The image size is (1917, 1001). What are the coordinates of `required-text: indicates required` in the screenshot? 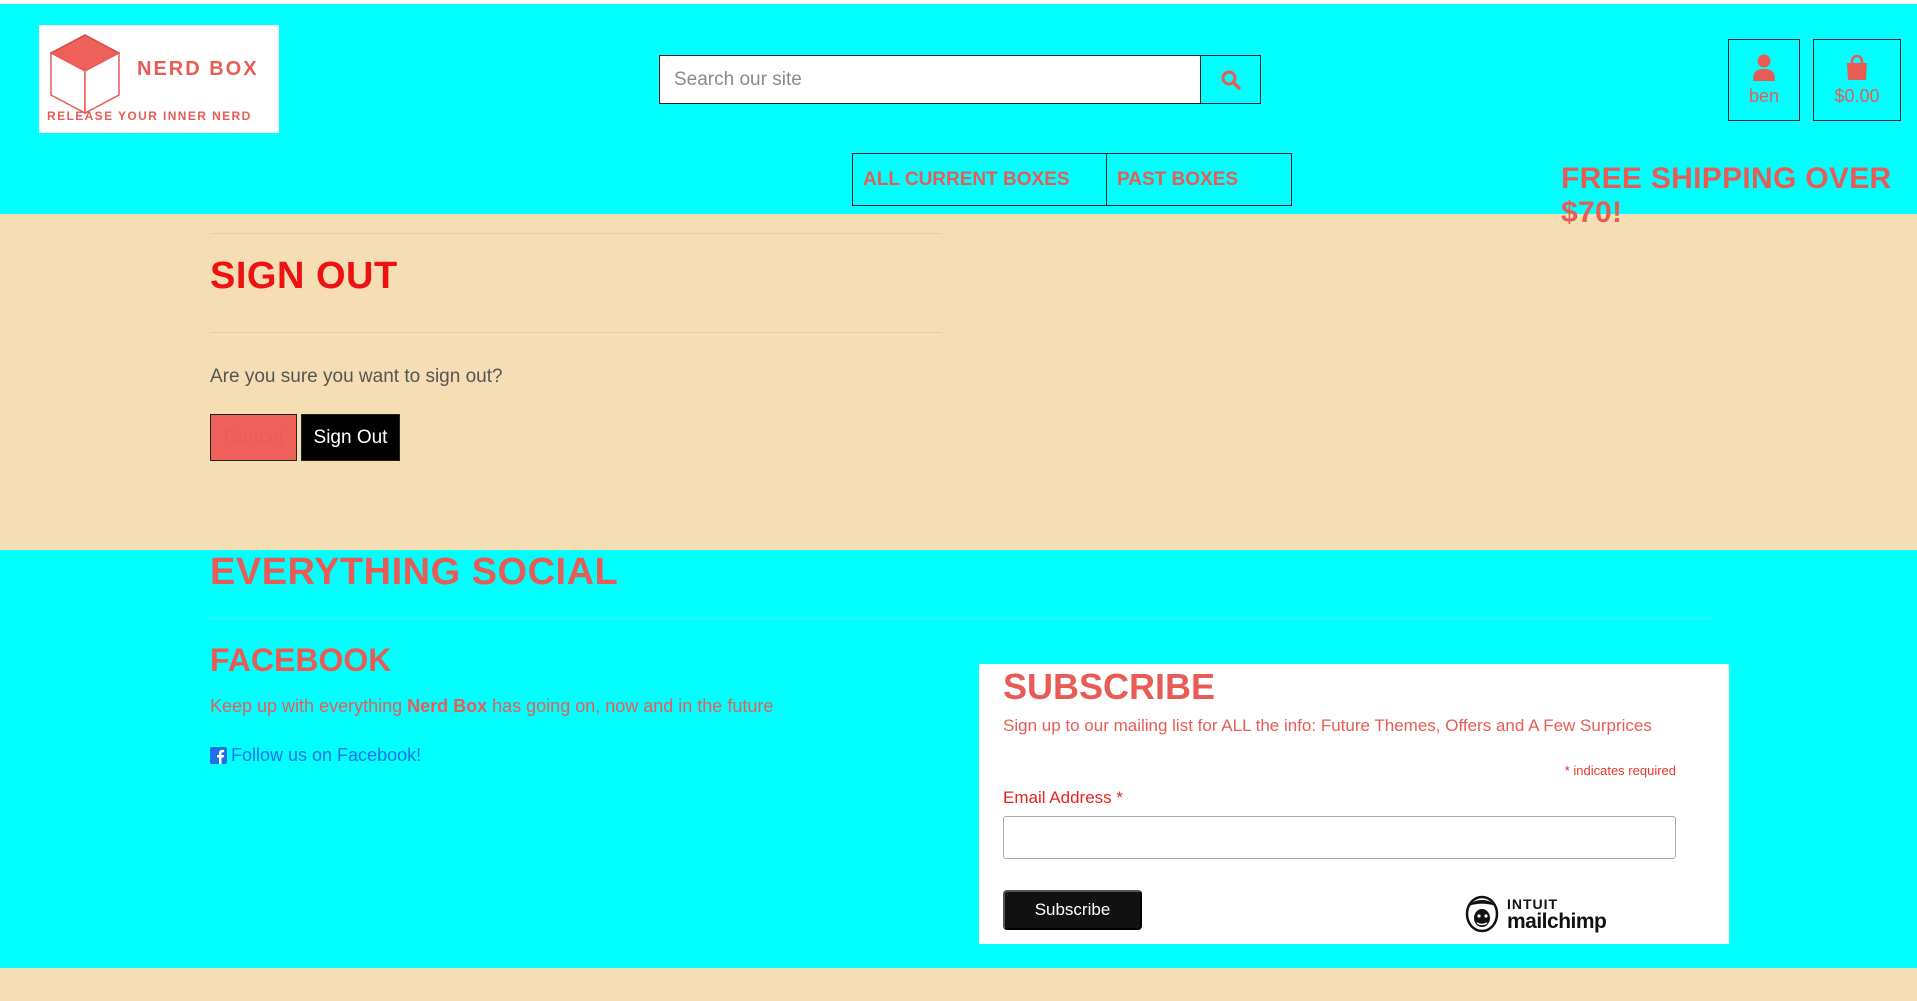 It's located at (1622, 770).